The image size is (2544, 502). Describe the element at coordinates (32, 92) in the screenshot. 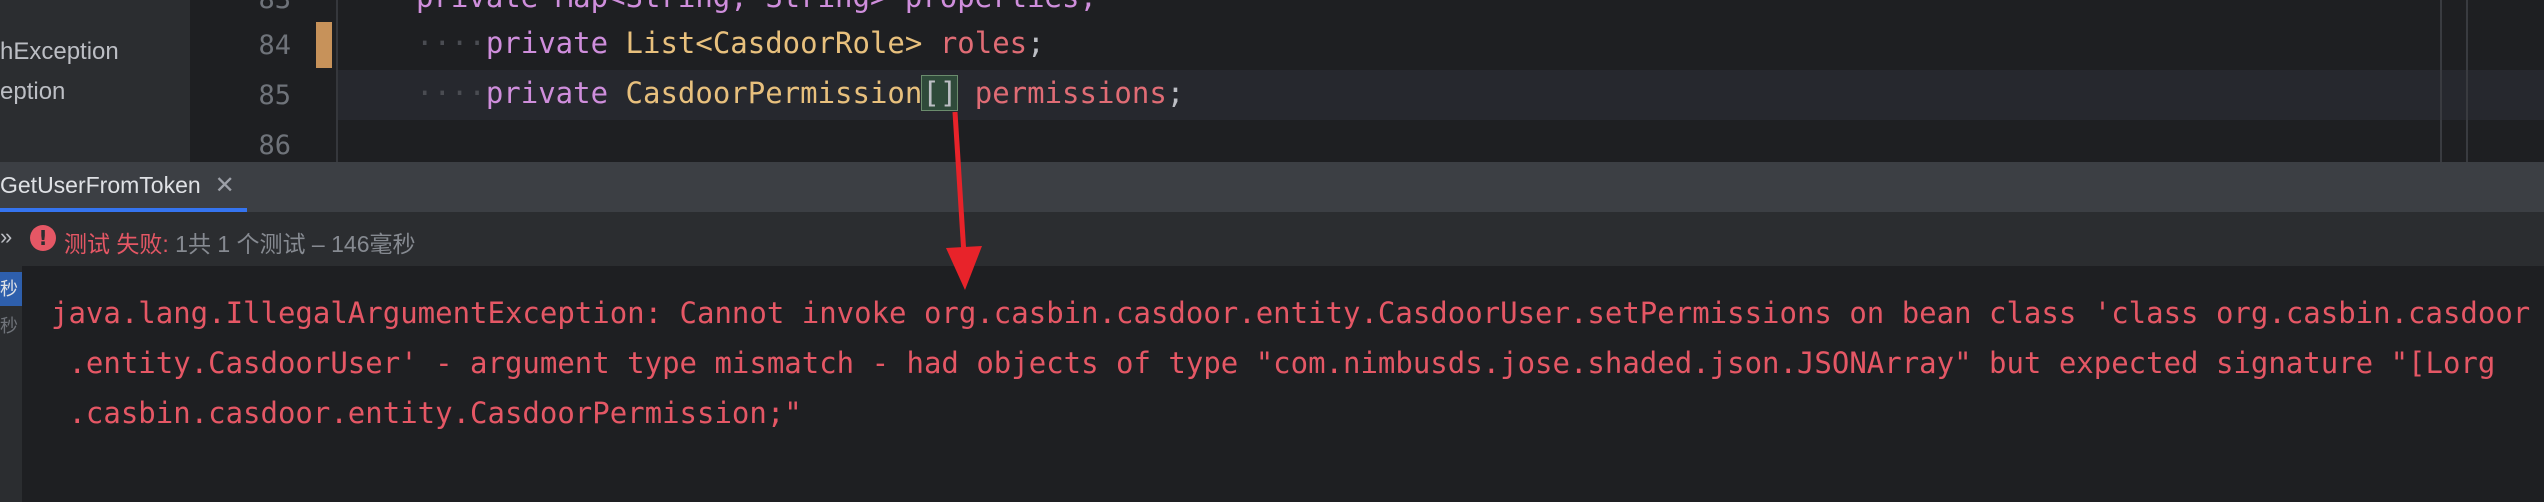

I see `project-tree-item: eption` at that location.